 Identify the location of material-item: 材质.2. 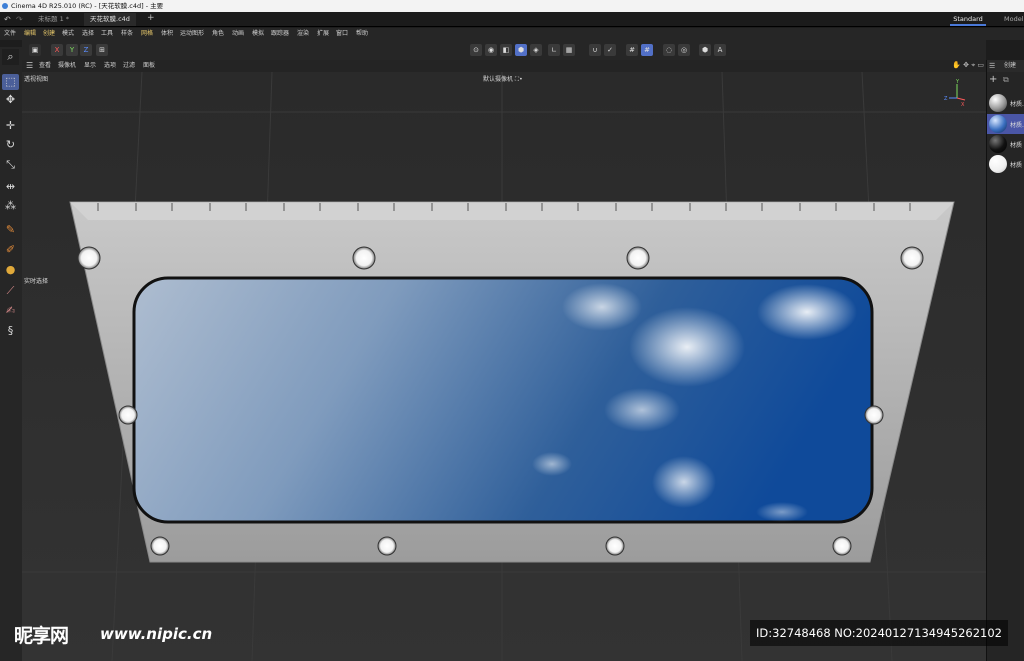
(1005, 103).